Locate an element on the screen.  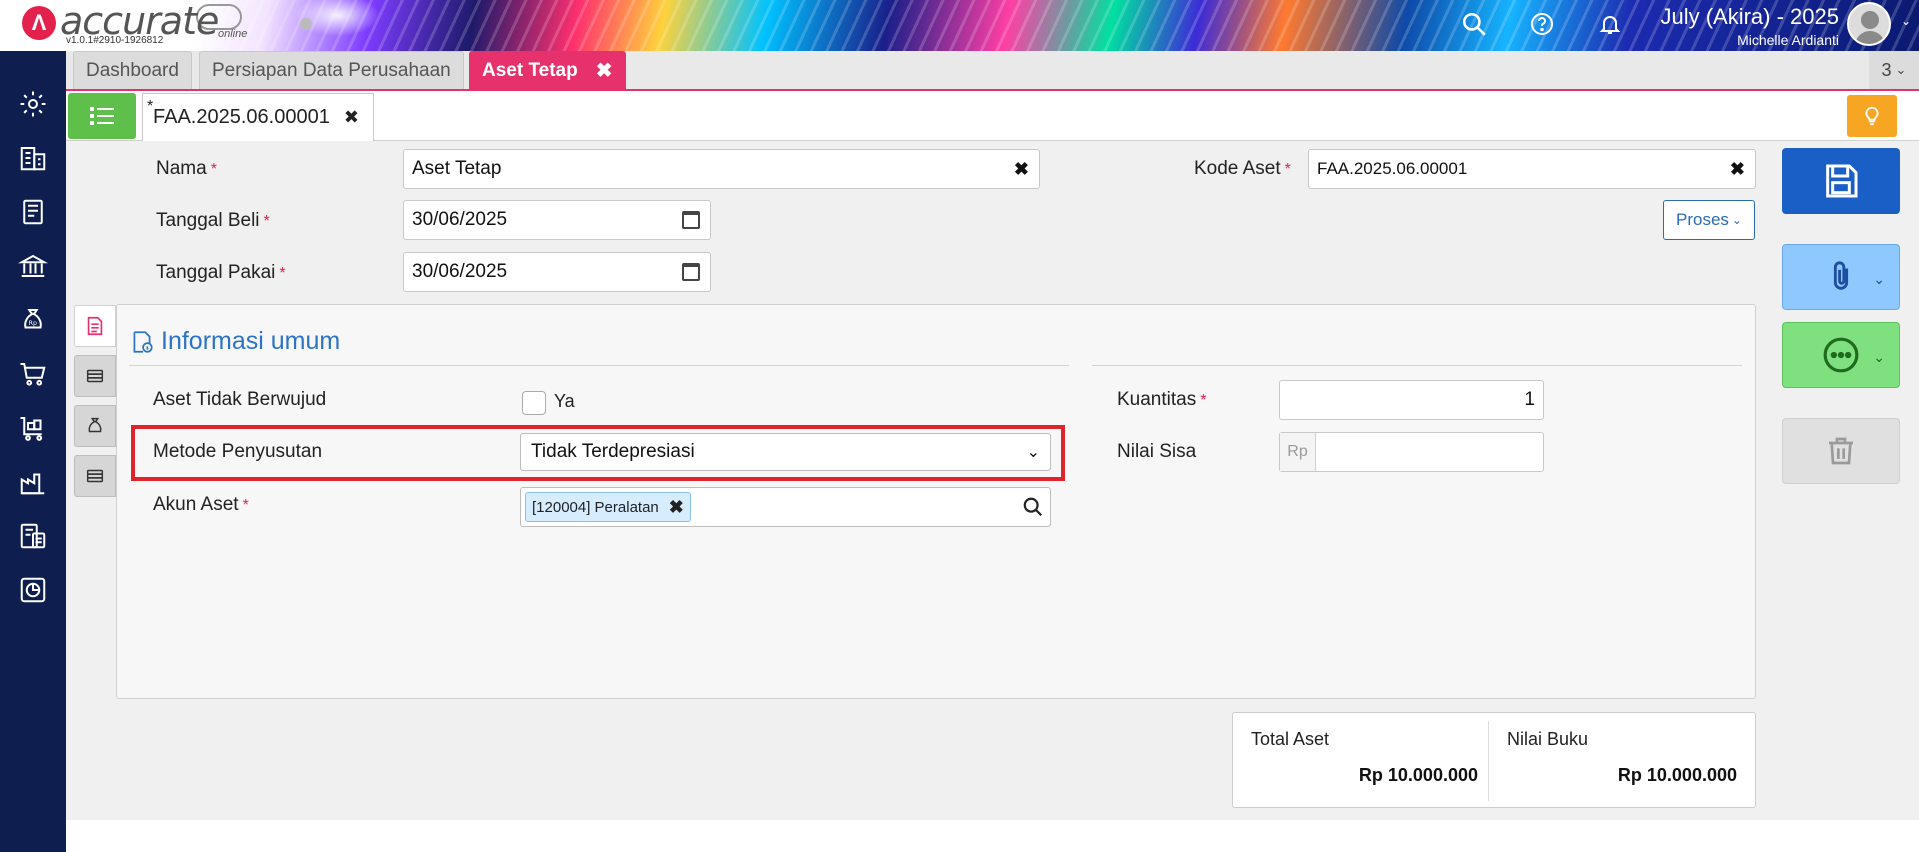
side-tab-depreciation is located at coordinates (95, 376).